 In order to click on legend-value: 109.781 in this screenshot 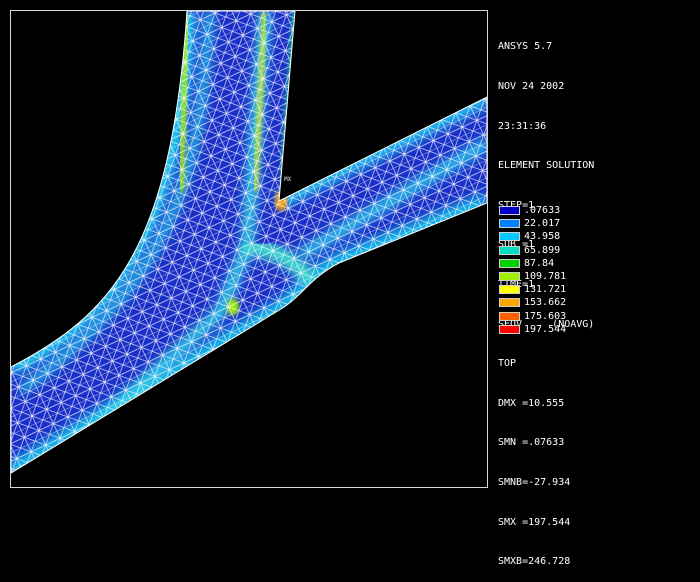, I will do `click(545, 276)`.